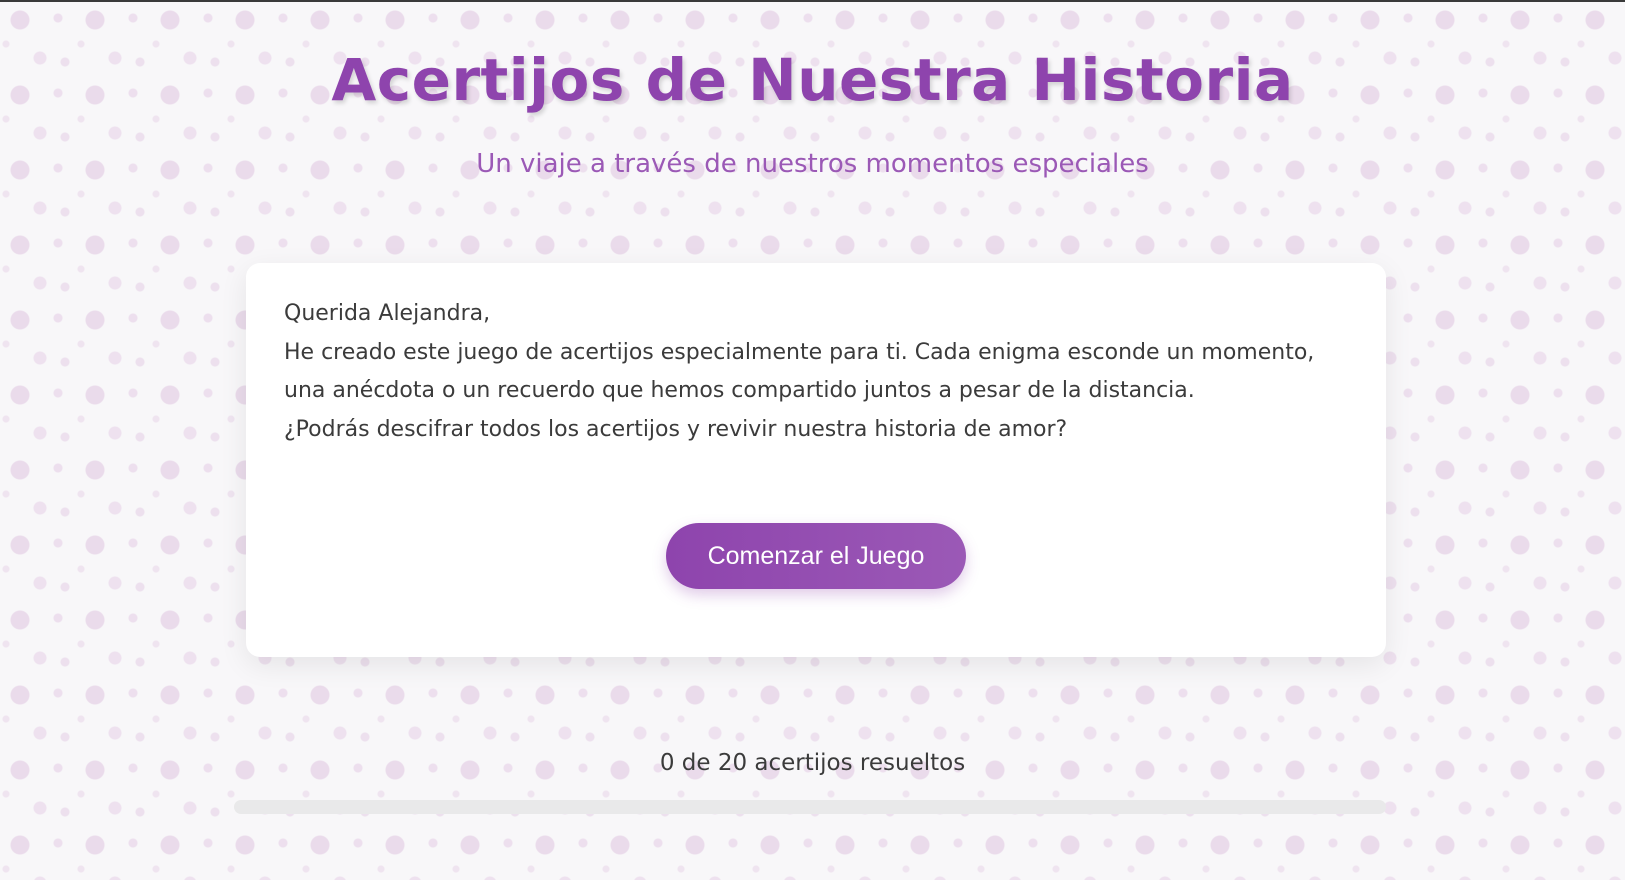 The width and height of the screenshot is (1625, 880). What do you see at coordinates (387, 313) in the screenshot?
I see `greeting-text: Querida Alejandra,` at bounding box center [387, 313].